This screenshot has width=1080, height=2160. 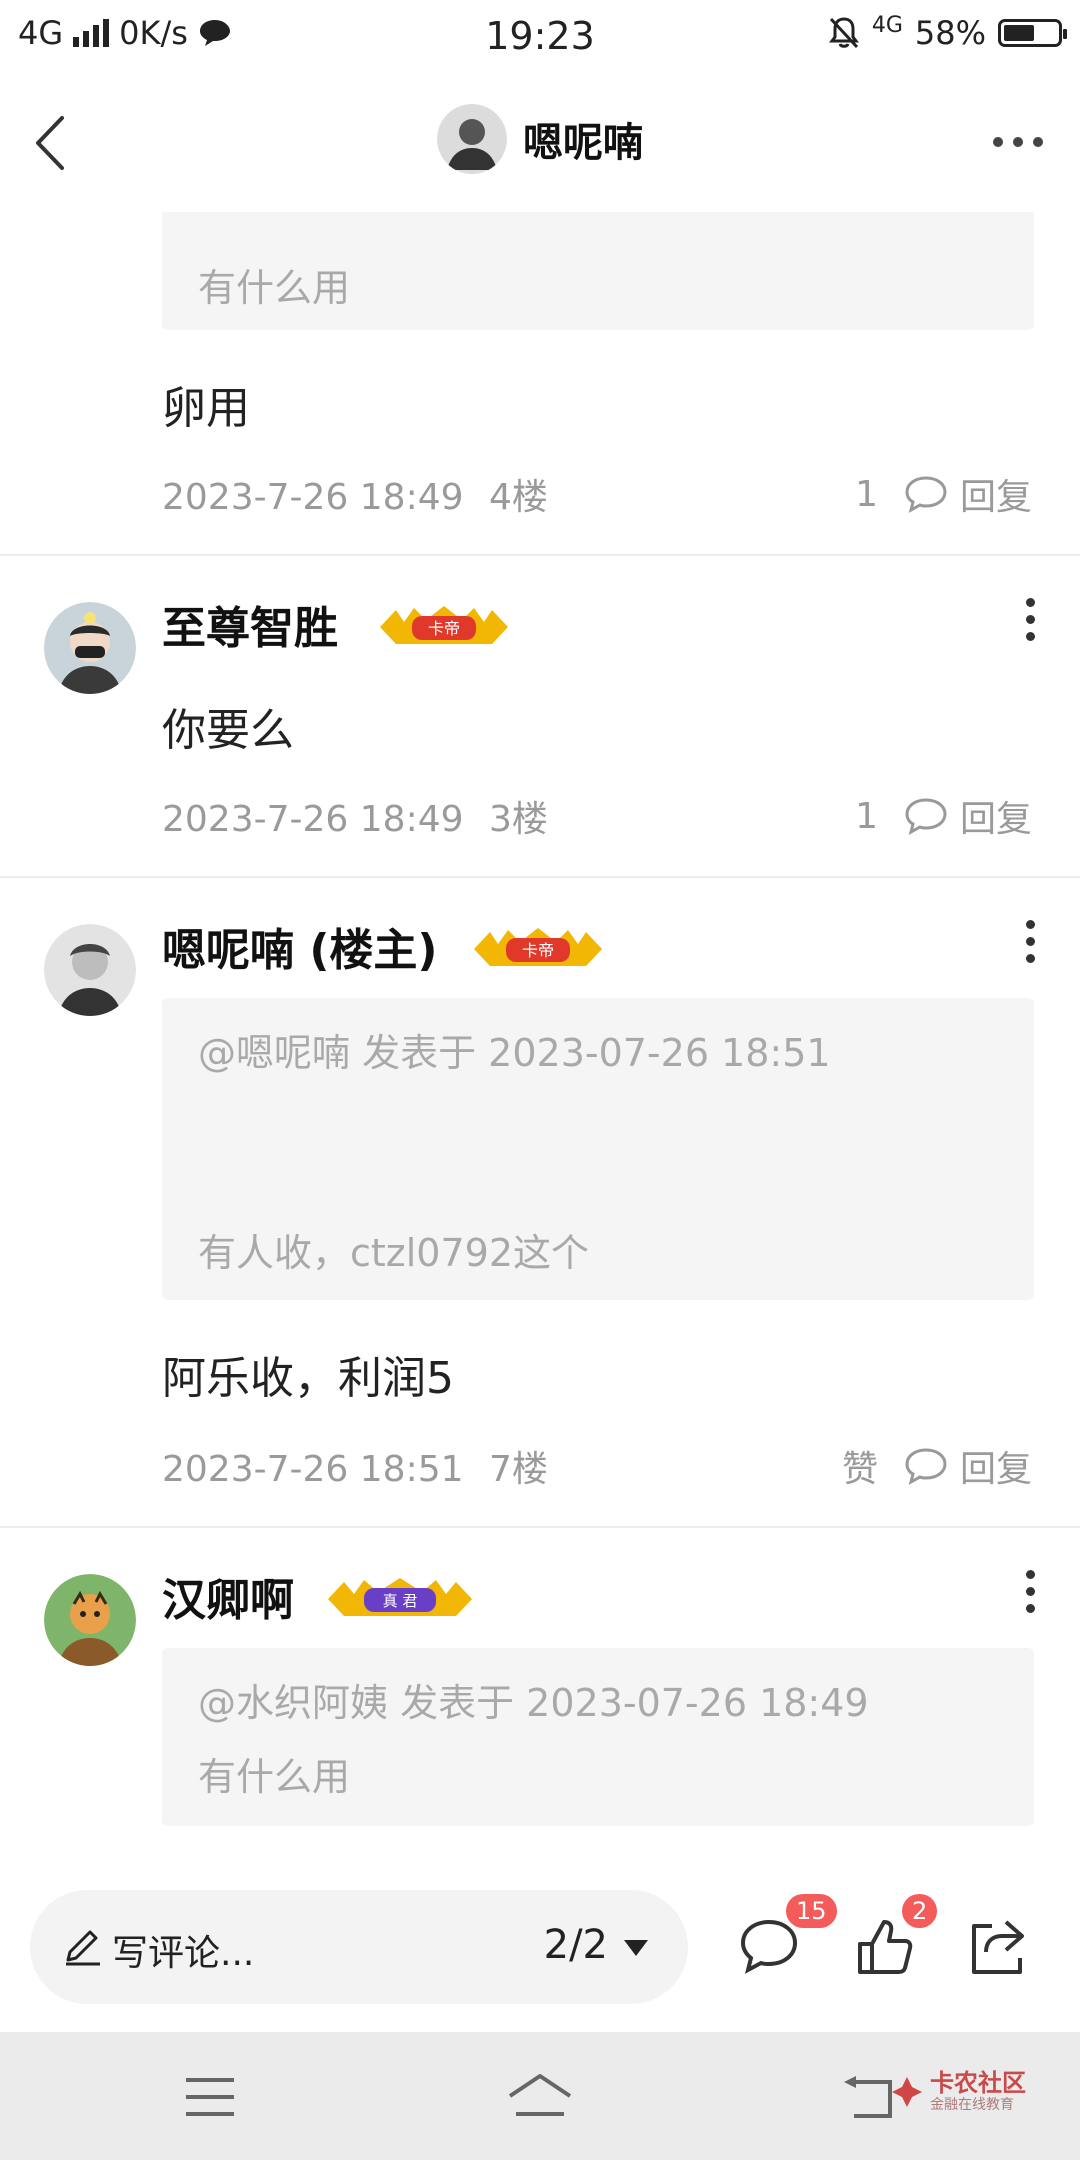 What do you see at coordinates (598, 1149) in the screenshot?
I see `quote-block: @嗯呢喃 发表于 2023-07-26 18:51 有人收，ctzl0792这个` at bounding box center [598, 1149].